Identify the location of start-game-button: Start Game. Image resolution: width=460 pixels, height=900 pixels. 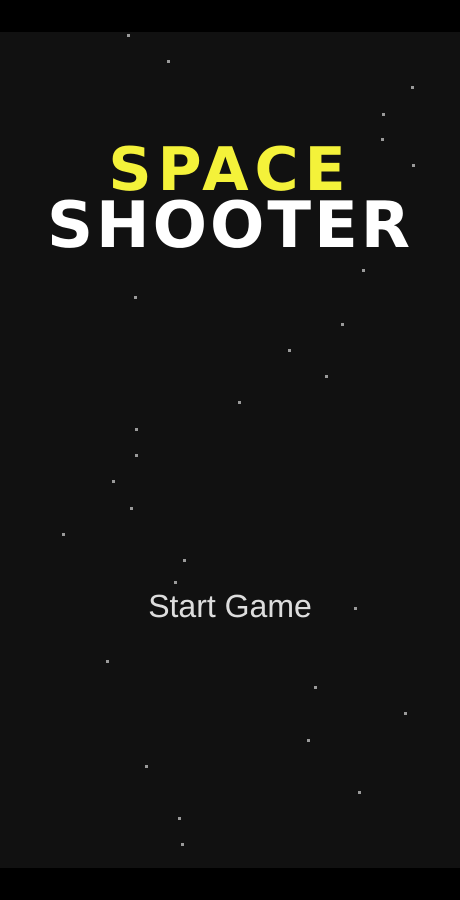
(230, 606).